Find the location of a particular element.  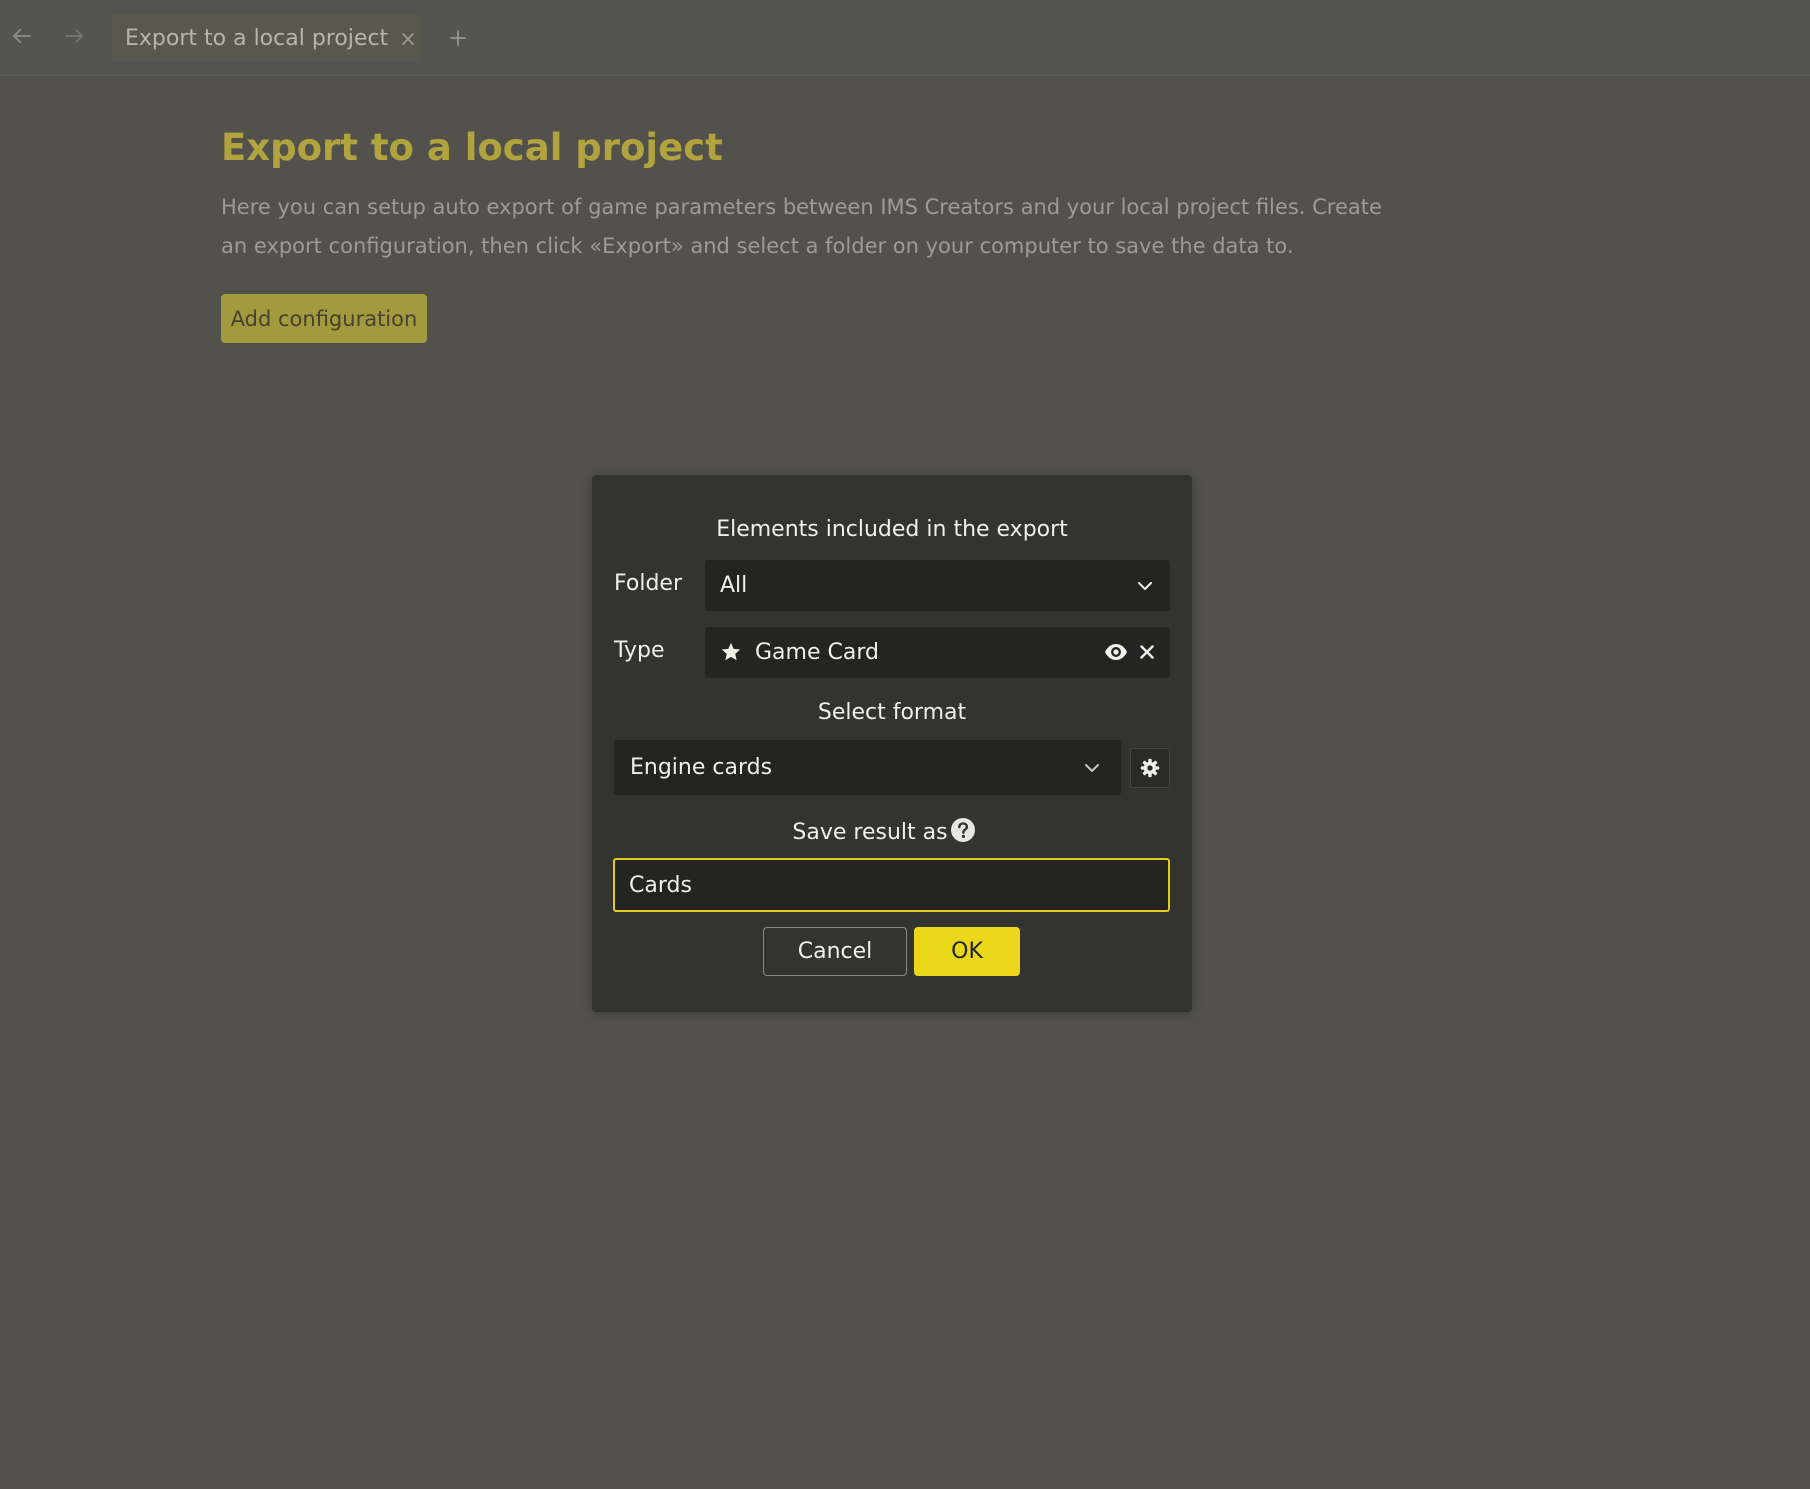

forward-button is located at coordinates (74, 36).